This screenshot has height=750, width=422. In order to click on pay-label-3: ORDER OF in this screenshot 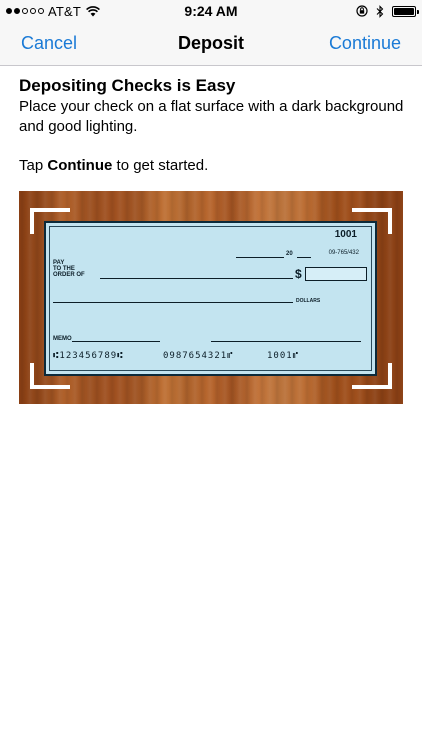, I will do `click(69, 275)`.